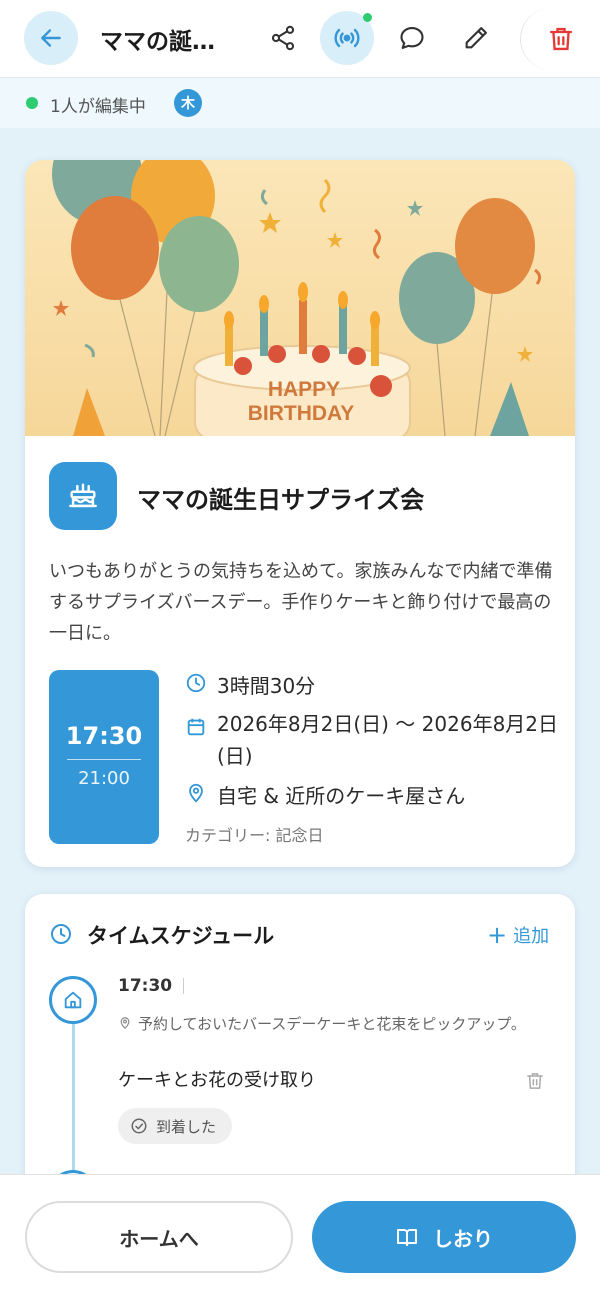 The image size is (600, 1298). Describe the element at coordinates (196, 727) in the screenshot. I see `calendar-icon` at that location.